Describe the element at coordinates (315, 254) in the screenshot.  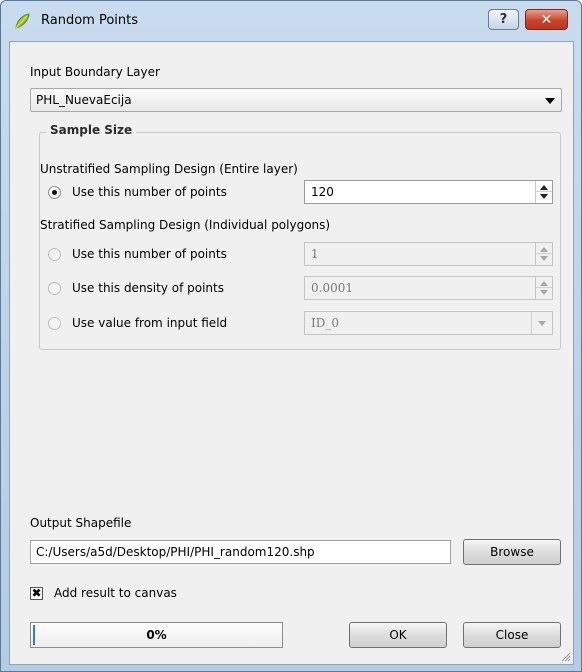
I see `stratified-points-value: 1` at that location.